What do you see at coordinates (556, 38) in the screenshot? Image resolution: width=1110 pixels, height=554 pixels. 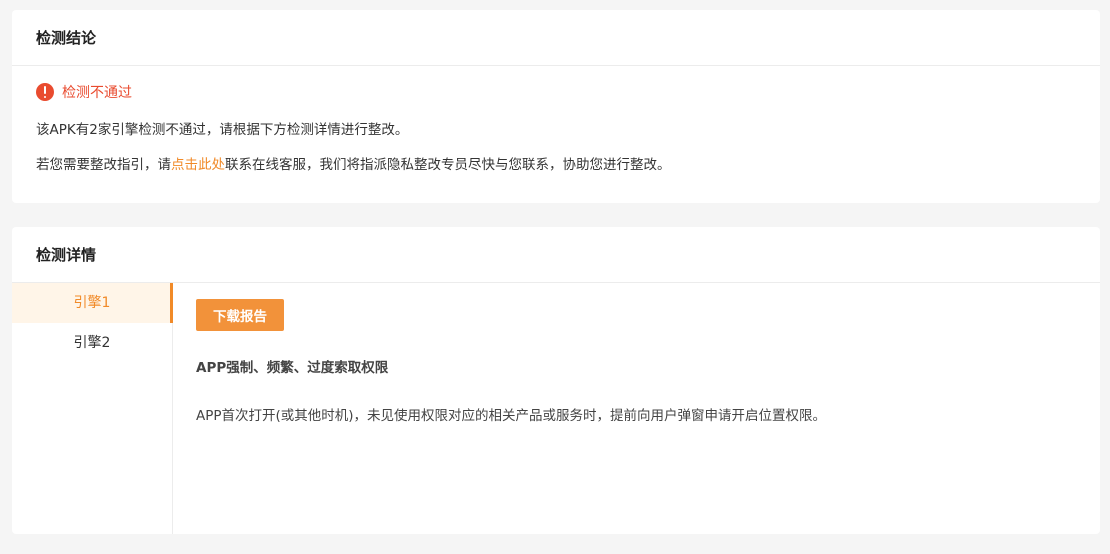 I see `conclusion-title: 检测结论` at bounding box center [556, 38].